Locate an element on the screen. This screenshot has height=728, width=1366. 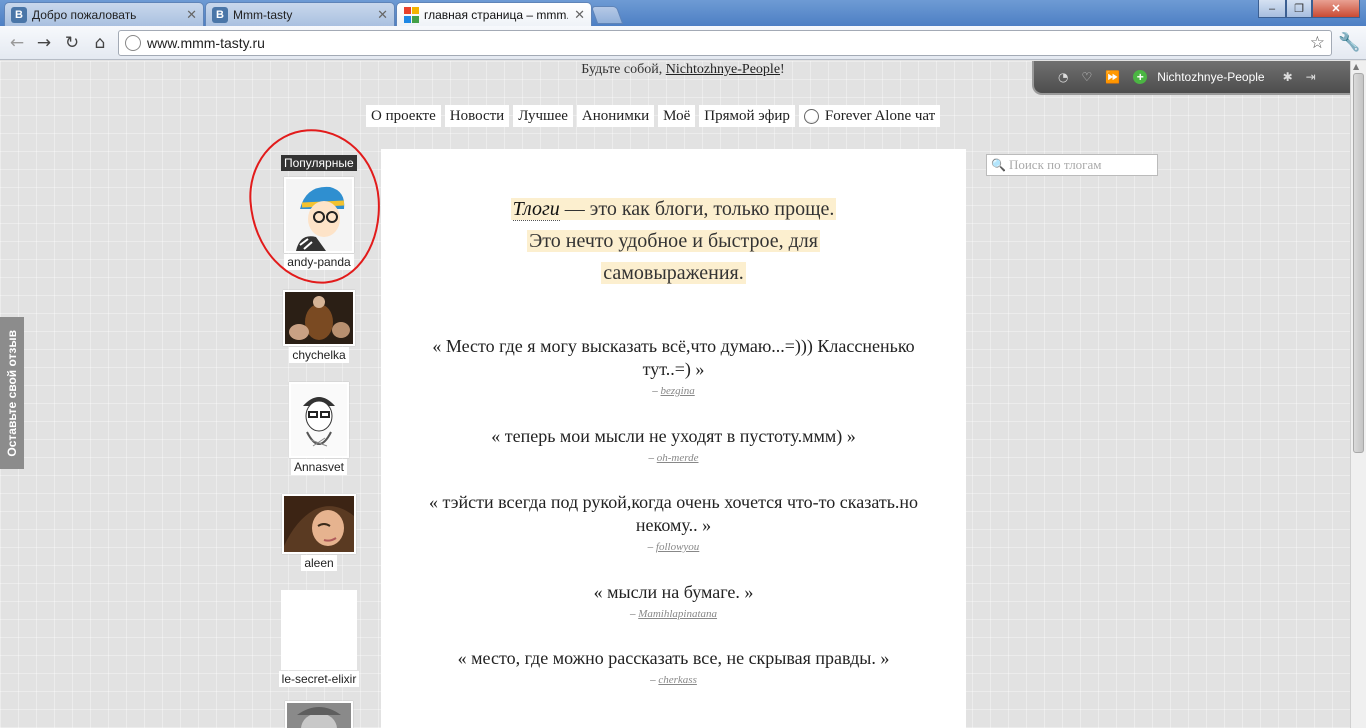
popular-user: chychelka is located at coordinates (319, 326).